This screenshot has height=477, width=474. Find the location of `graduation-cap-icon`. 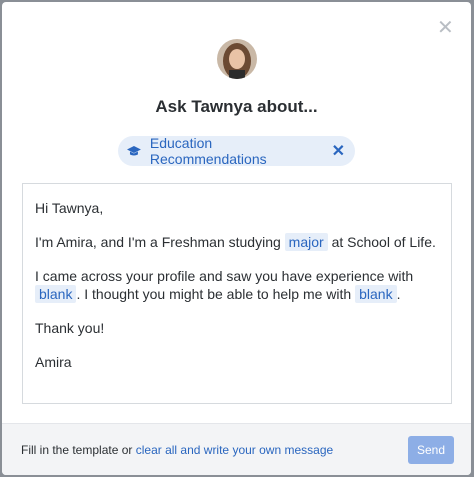

graduation-cap-icon is located at coordinates (133, 151).